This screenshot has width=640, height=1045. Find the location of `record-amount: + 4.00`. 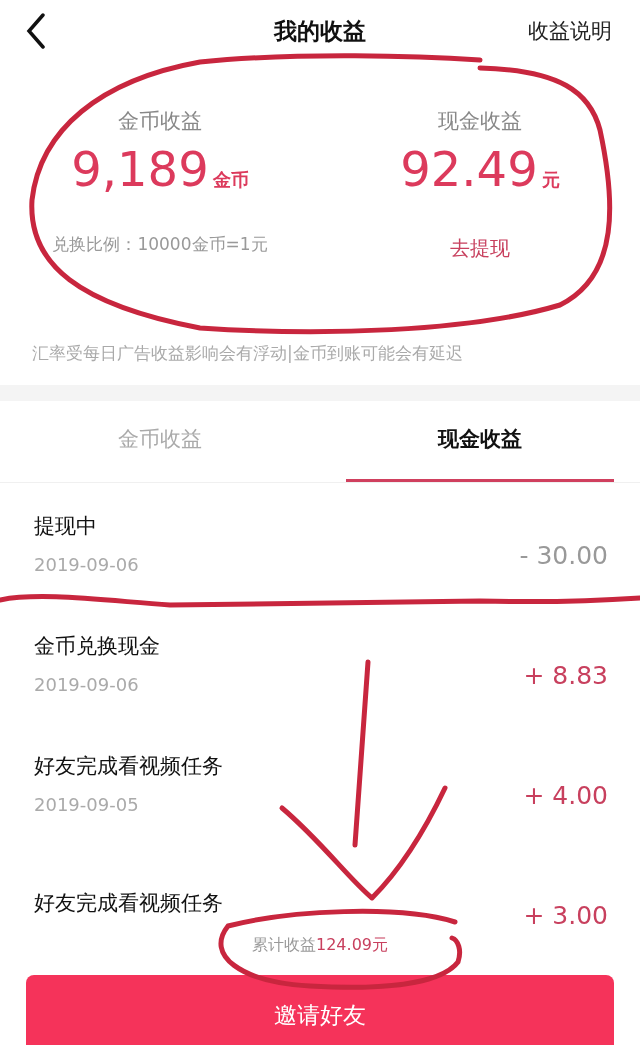

record-amount: + 4.00 is located at coordinates (565, 794).